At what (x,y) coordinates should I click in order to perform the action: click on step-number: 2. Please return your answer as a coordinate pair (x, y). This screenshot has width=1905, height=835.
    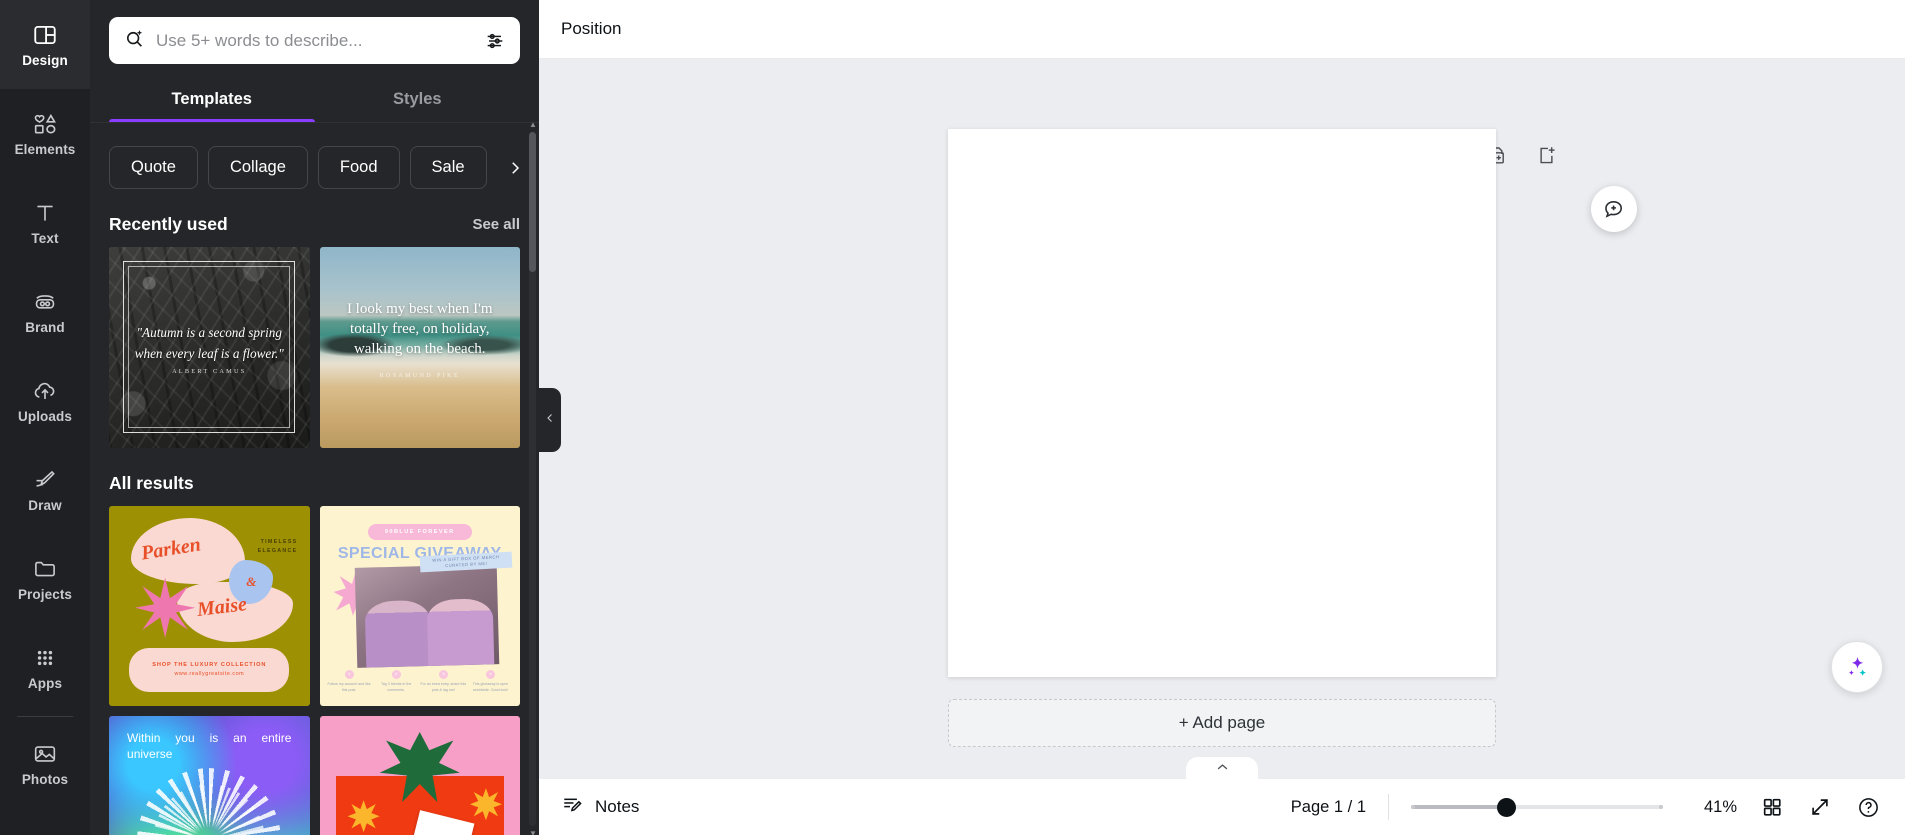
    Looking at the image, I should click on (396, 674).